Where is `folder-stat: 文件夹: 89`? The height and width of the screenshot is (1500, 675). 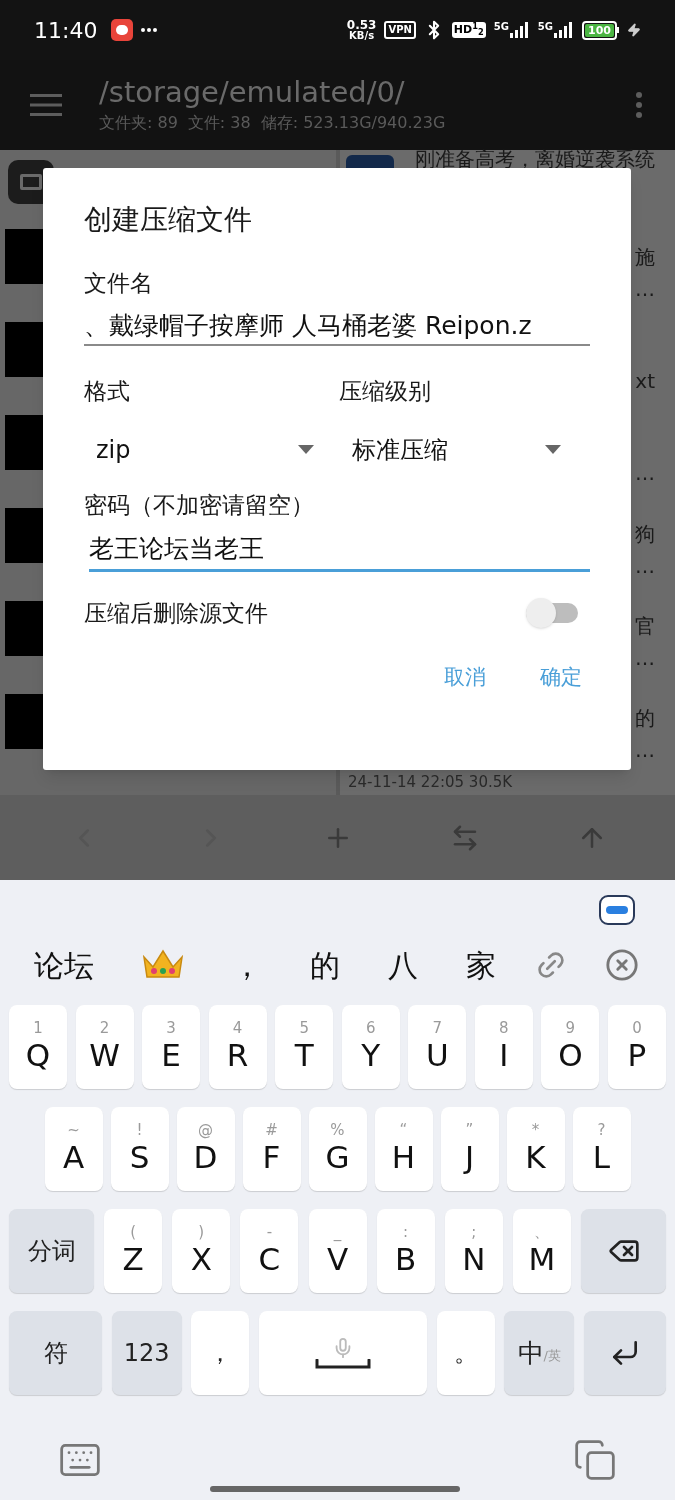 folder-stat: 文件夹: 89 is located at coordinates (138, 123).